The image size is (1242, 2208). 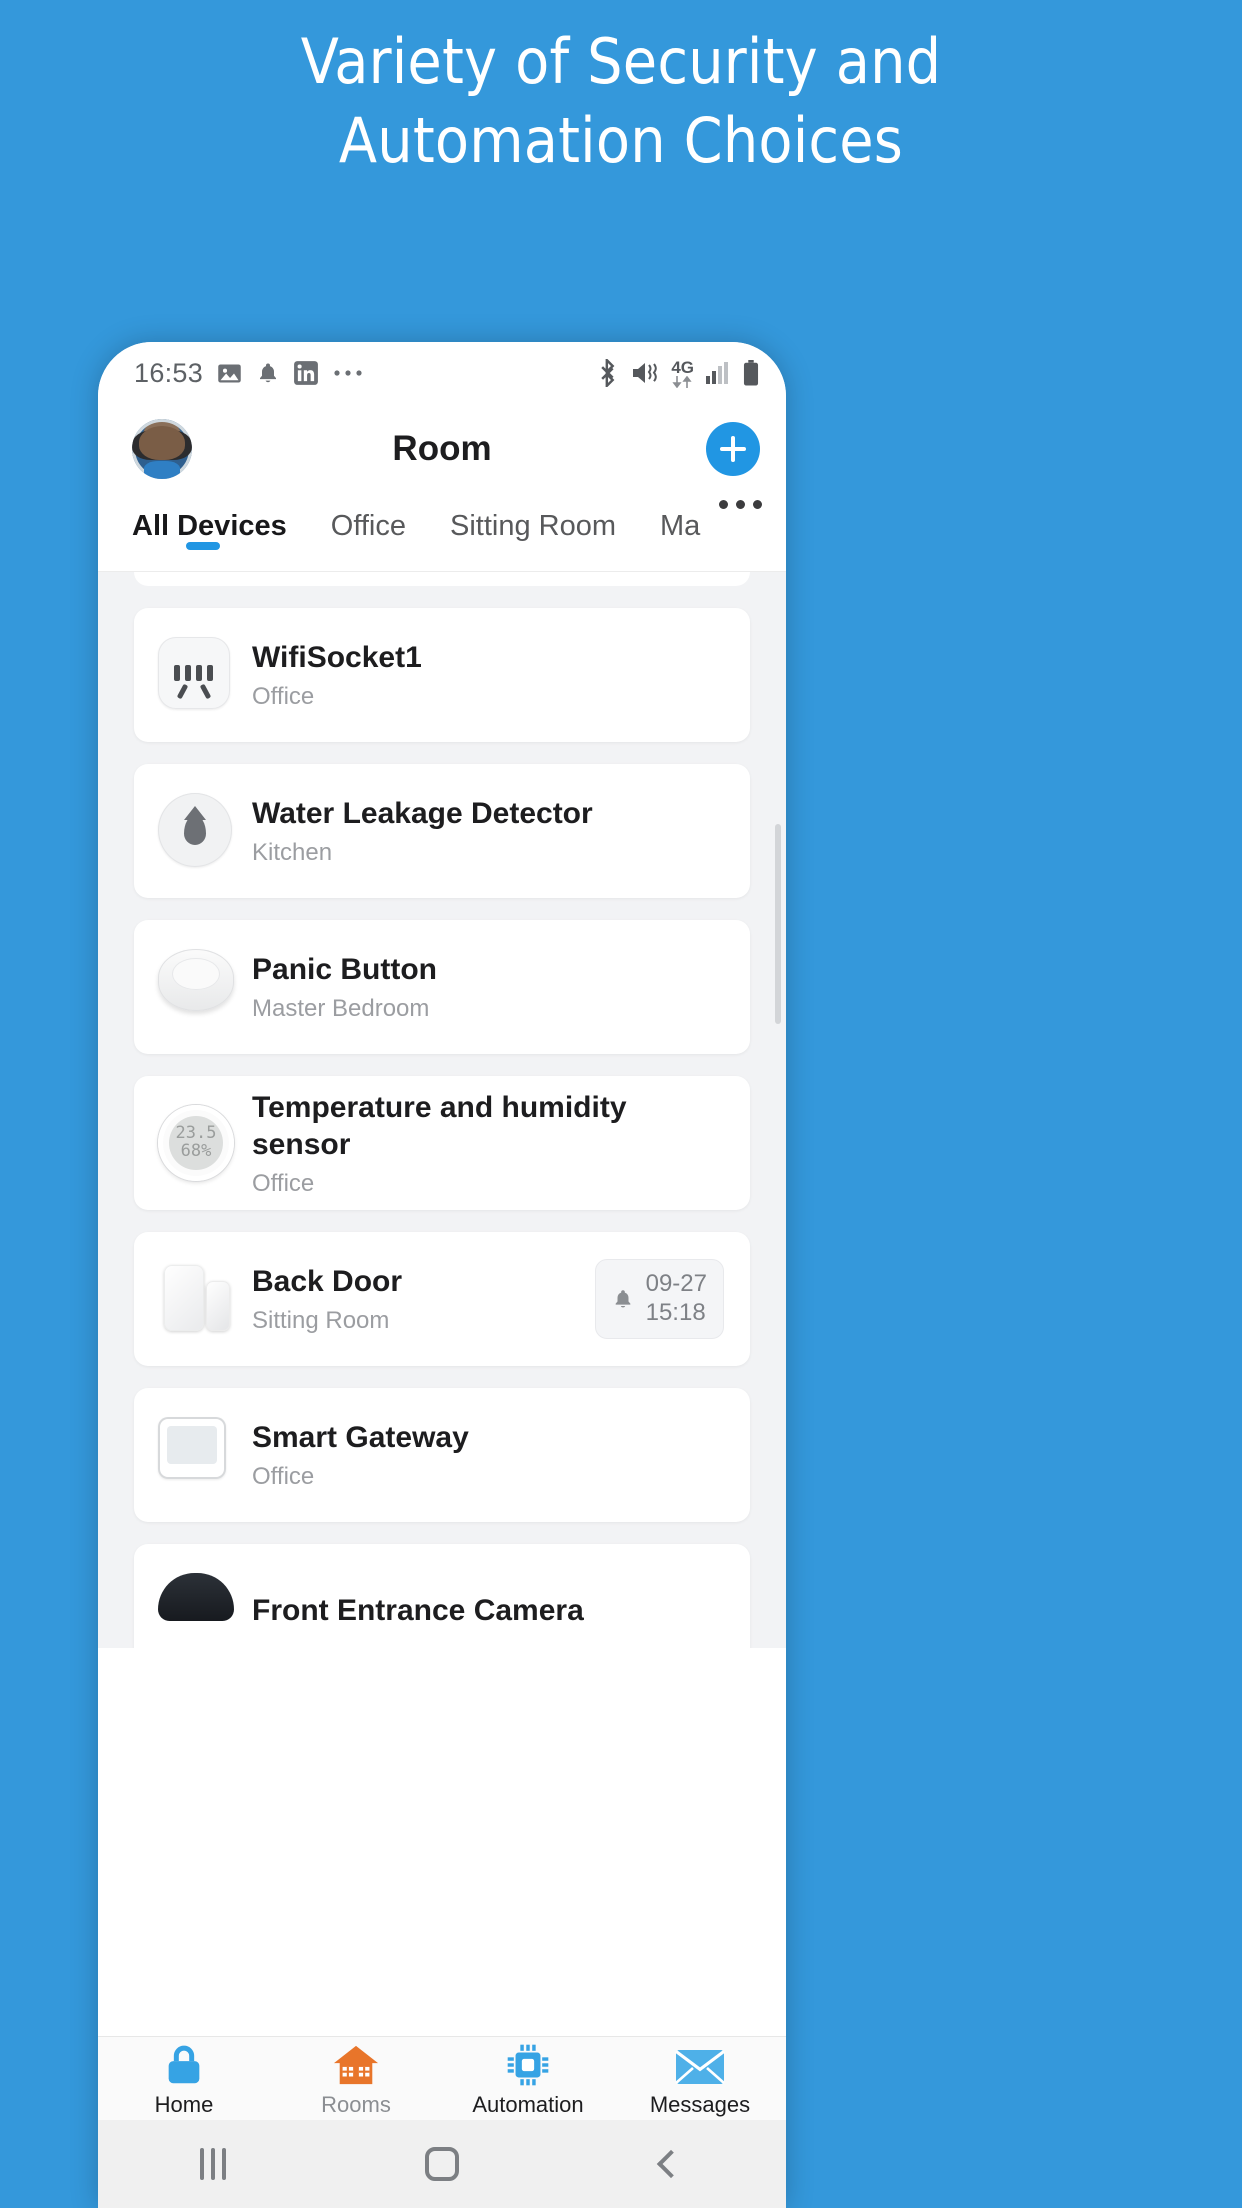 I want to click on device-text: Water Leakage Detector Kitchen, so click(x=488, y=831).